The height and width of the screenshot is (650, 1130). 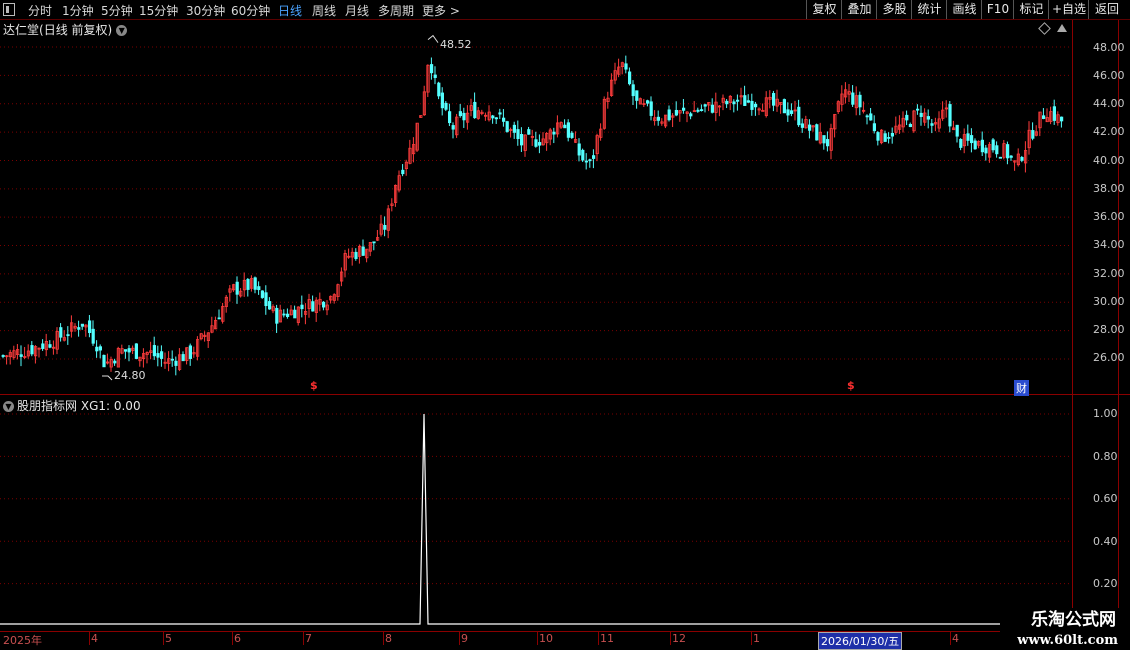 I want to click on period-tab-more: 更多 >, so click(x=441, y=10).